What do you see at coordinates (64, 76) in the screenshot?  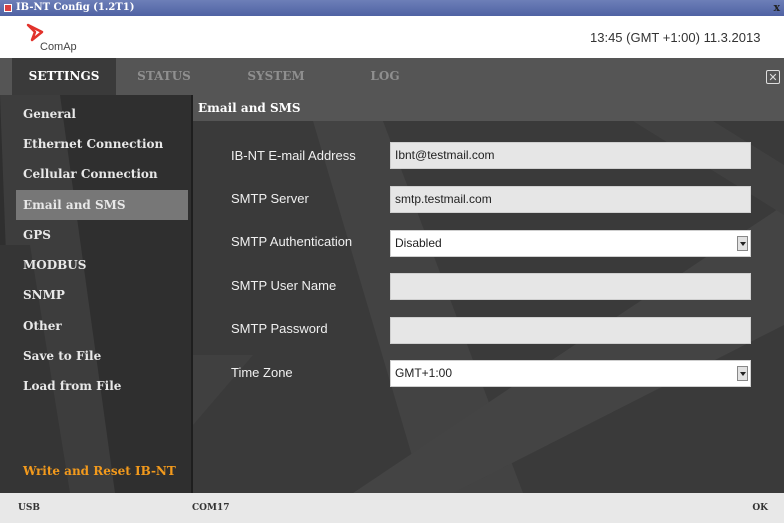 I see `tab-settings: SETTINGS` at bounding box center [64, 76].